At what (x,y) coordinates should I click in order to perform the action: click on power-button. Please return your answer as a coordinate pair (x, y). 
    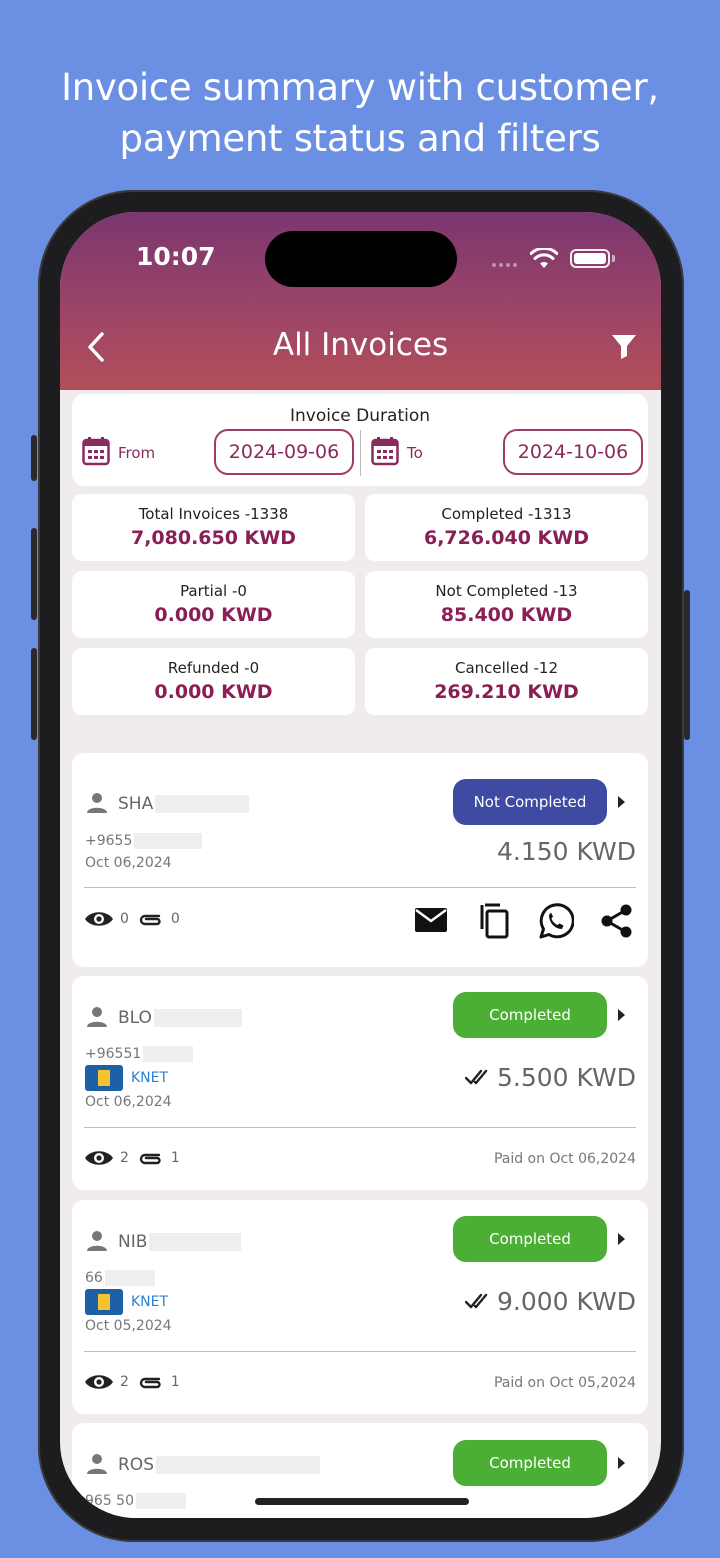
    Looking at the image, I should click on (687, 665).